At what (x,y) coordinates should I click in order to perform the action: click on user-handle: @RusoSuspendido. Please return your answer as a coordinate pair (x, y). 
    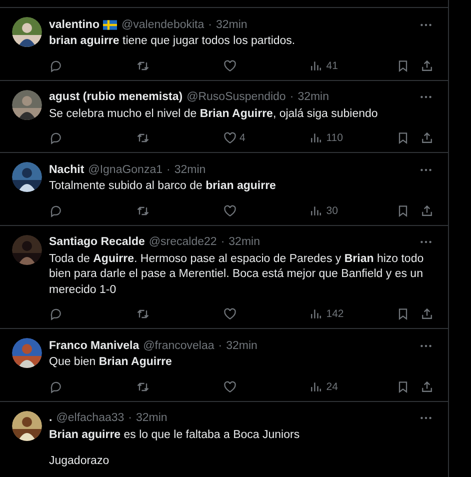
    Looking at the image, I should click on (236, 97).